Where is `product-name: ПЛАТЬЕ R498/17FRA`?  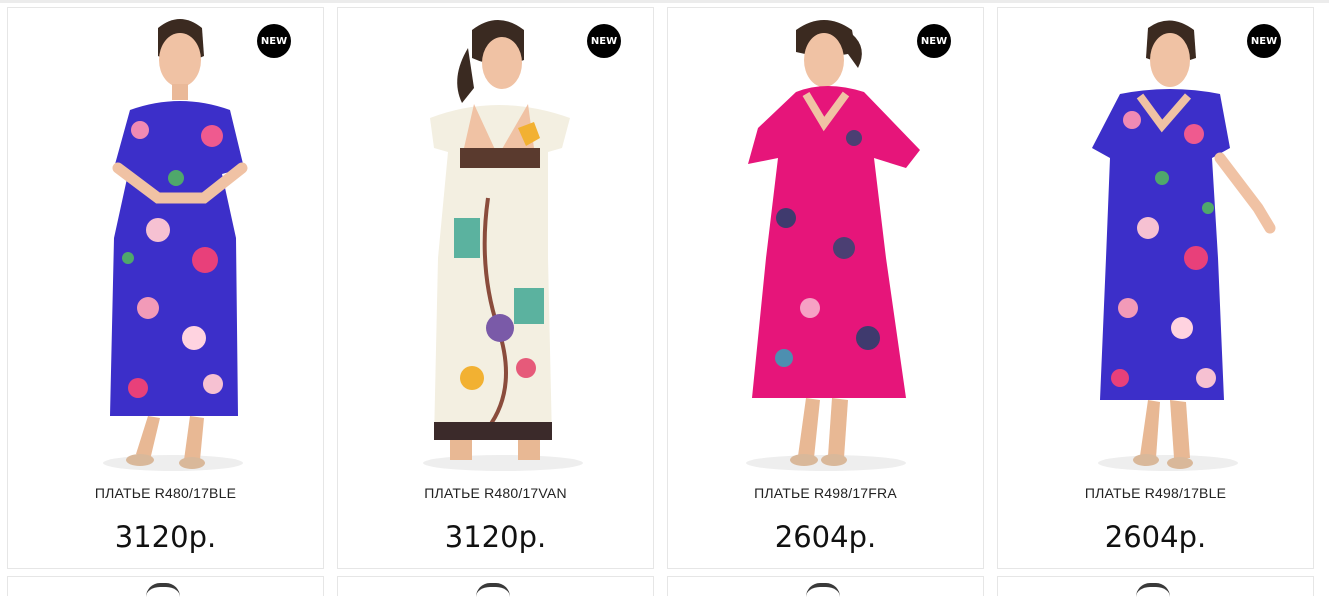 product-name: ПЛАТЬЕ R498/17FRA is located at coordinates (825, 493).